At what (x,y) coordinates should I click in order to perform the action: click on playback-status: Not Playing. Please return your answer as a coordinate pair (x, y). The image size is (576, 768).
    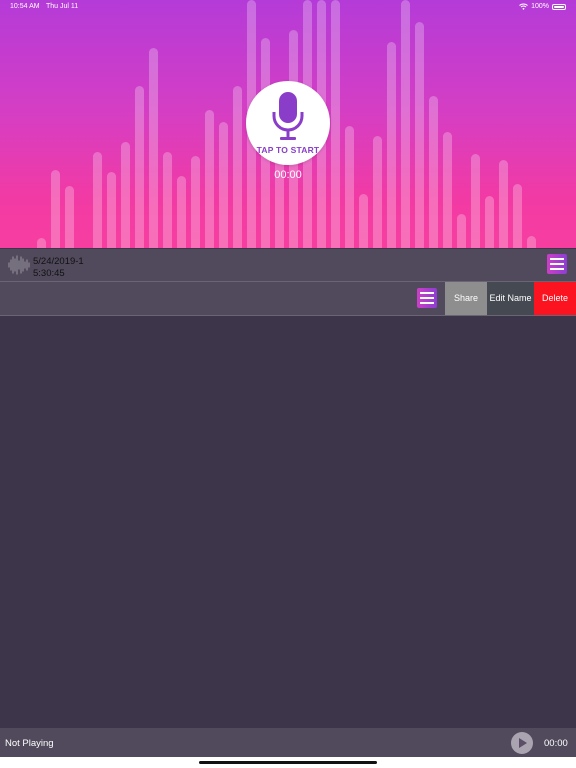
    Looking at the image, I should click on (29, 743).